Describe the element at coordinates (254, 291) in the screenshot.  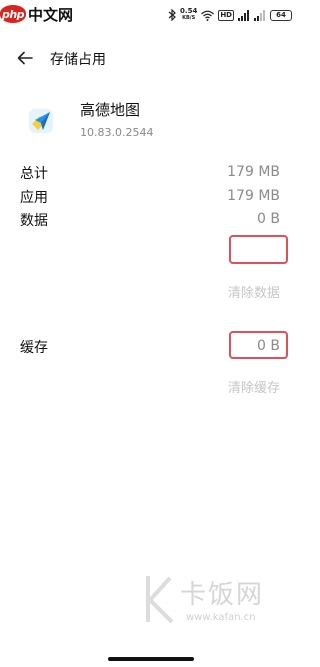
I see `clear-data-button: 清除数据` at that location.